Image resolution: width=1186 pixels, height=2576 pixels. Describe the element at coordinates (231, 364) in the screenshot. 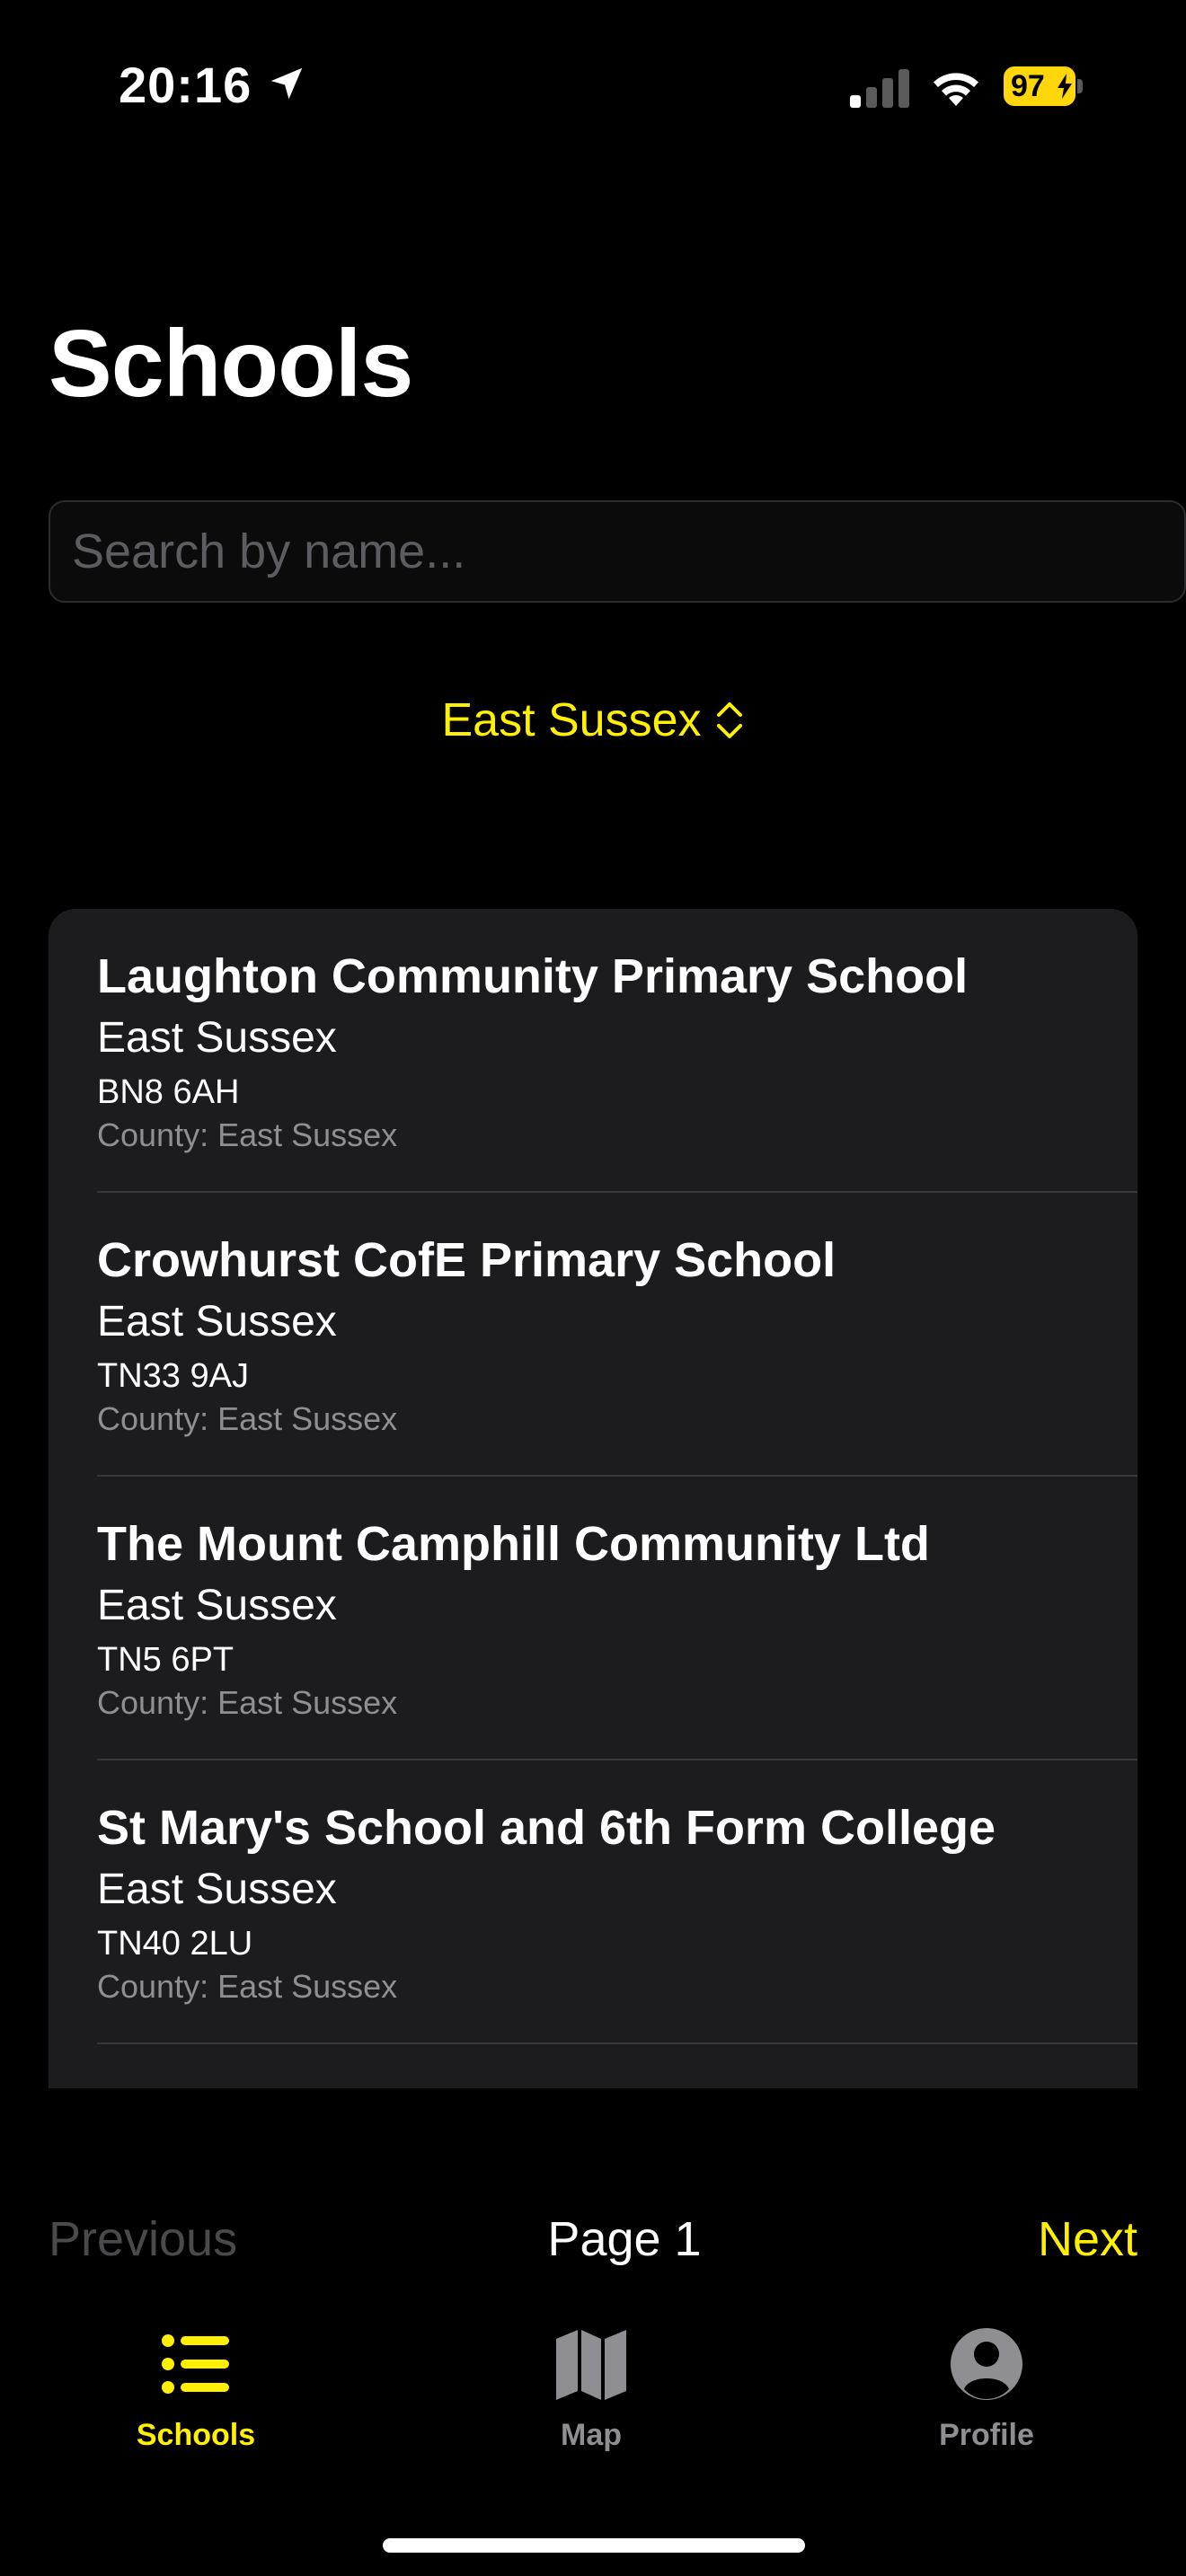

I see `page-title: Schools` at that location.